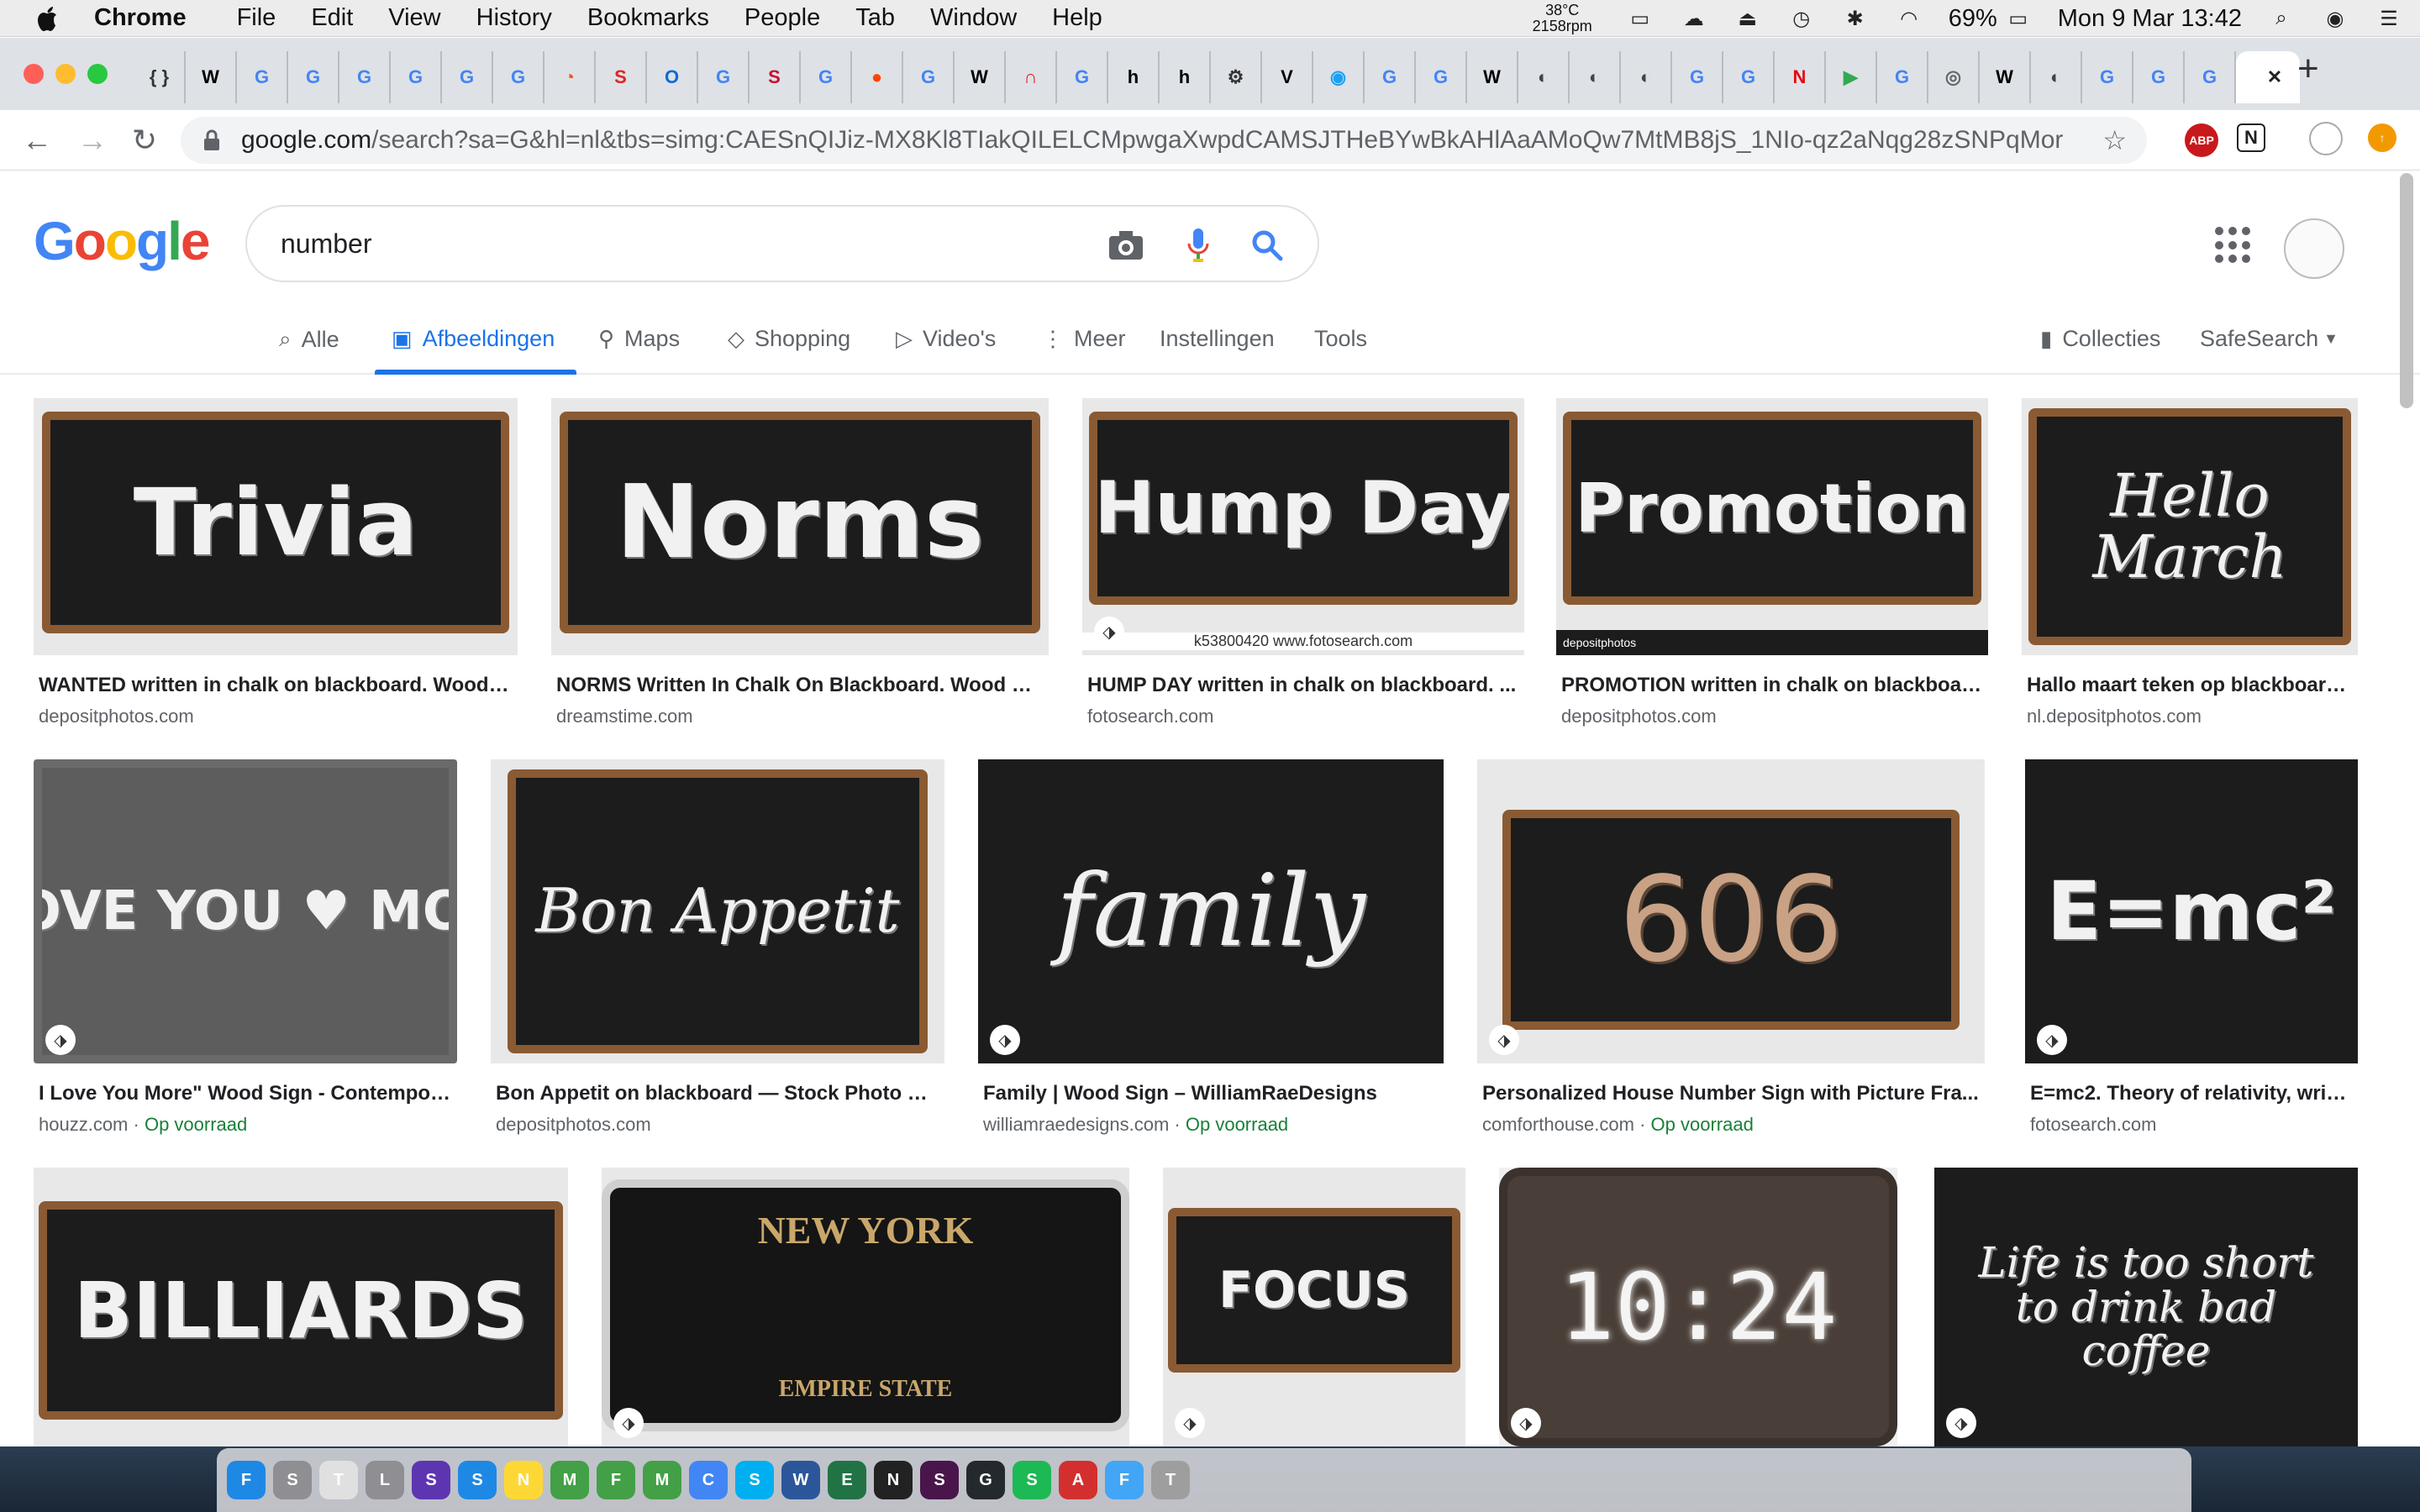 This screenshot has height=1512, width=2420. What do you see at coordinates (973, 18) in the screenshot?
I see `menu-window: Window` at bounding box center [973, 18].